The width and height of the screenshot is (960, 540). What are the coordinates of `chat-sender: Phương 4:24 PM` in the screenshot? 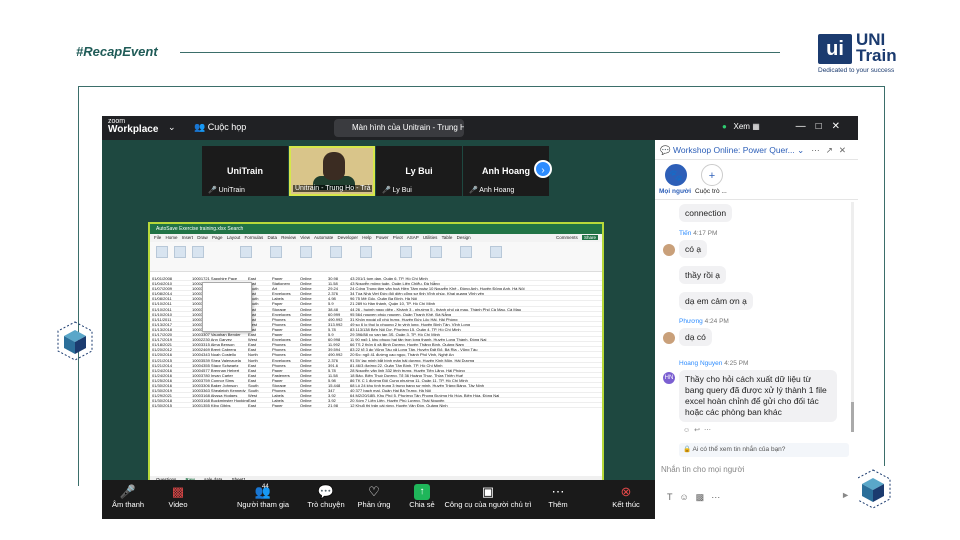 It's located at (704, 321).